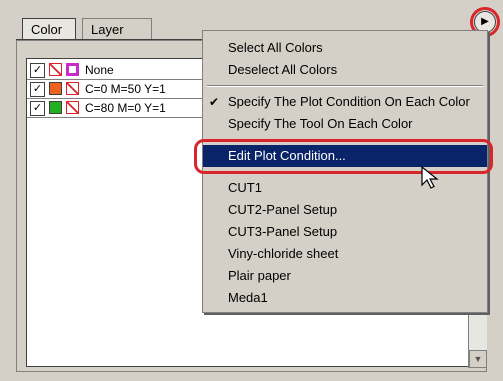  I want to click on list-item: ✓ C=80 M=0 Y=1, so click(117, 108).